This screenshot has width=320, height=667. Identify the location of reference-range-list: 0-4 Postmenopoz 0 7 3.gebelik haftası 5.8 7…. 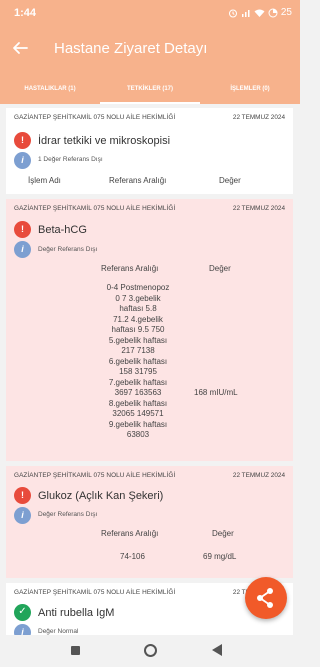
(138, 362).